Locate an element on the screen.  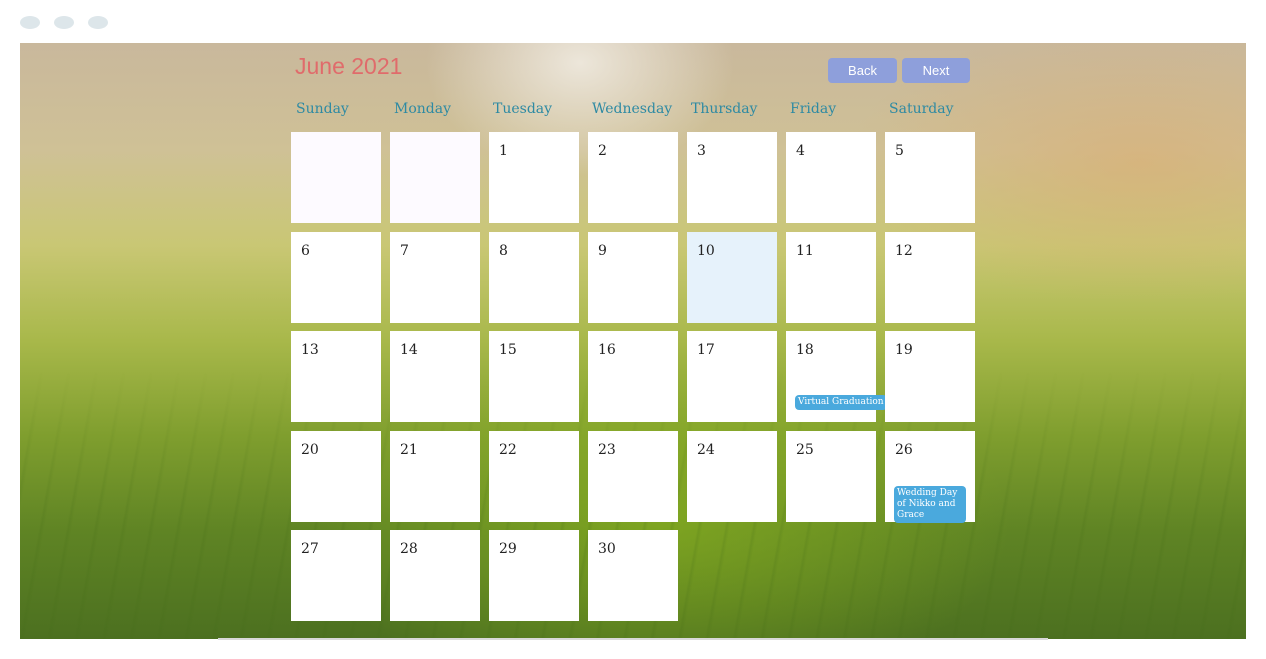
day-number: 9 is located at coordinates (602, 251).